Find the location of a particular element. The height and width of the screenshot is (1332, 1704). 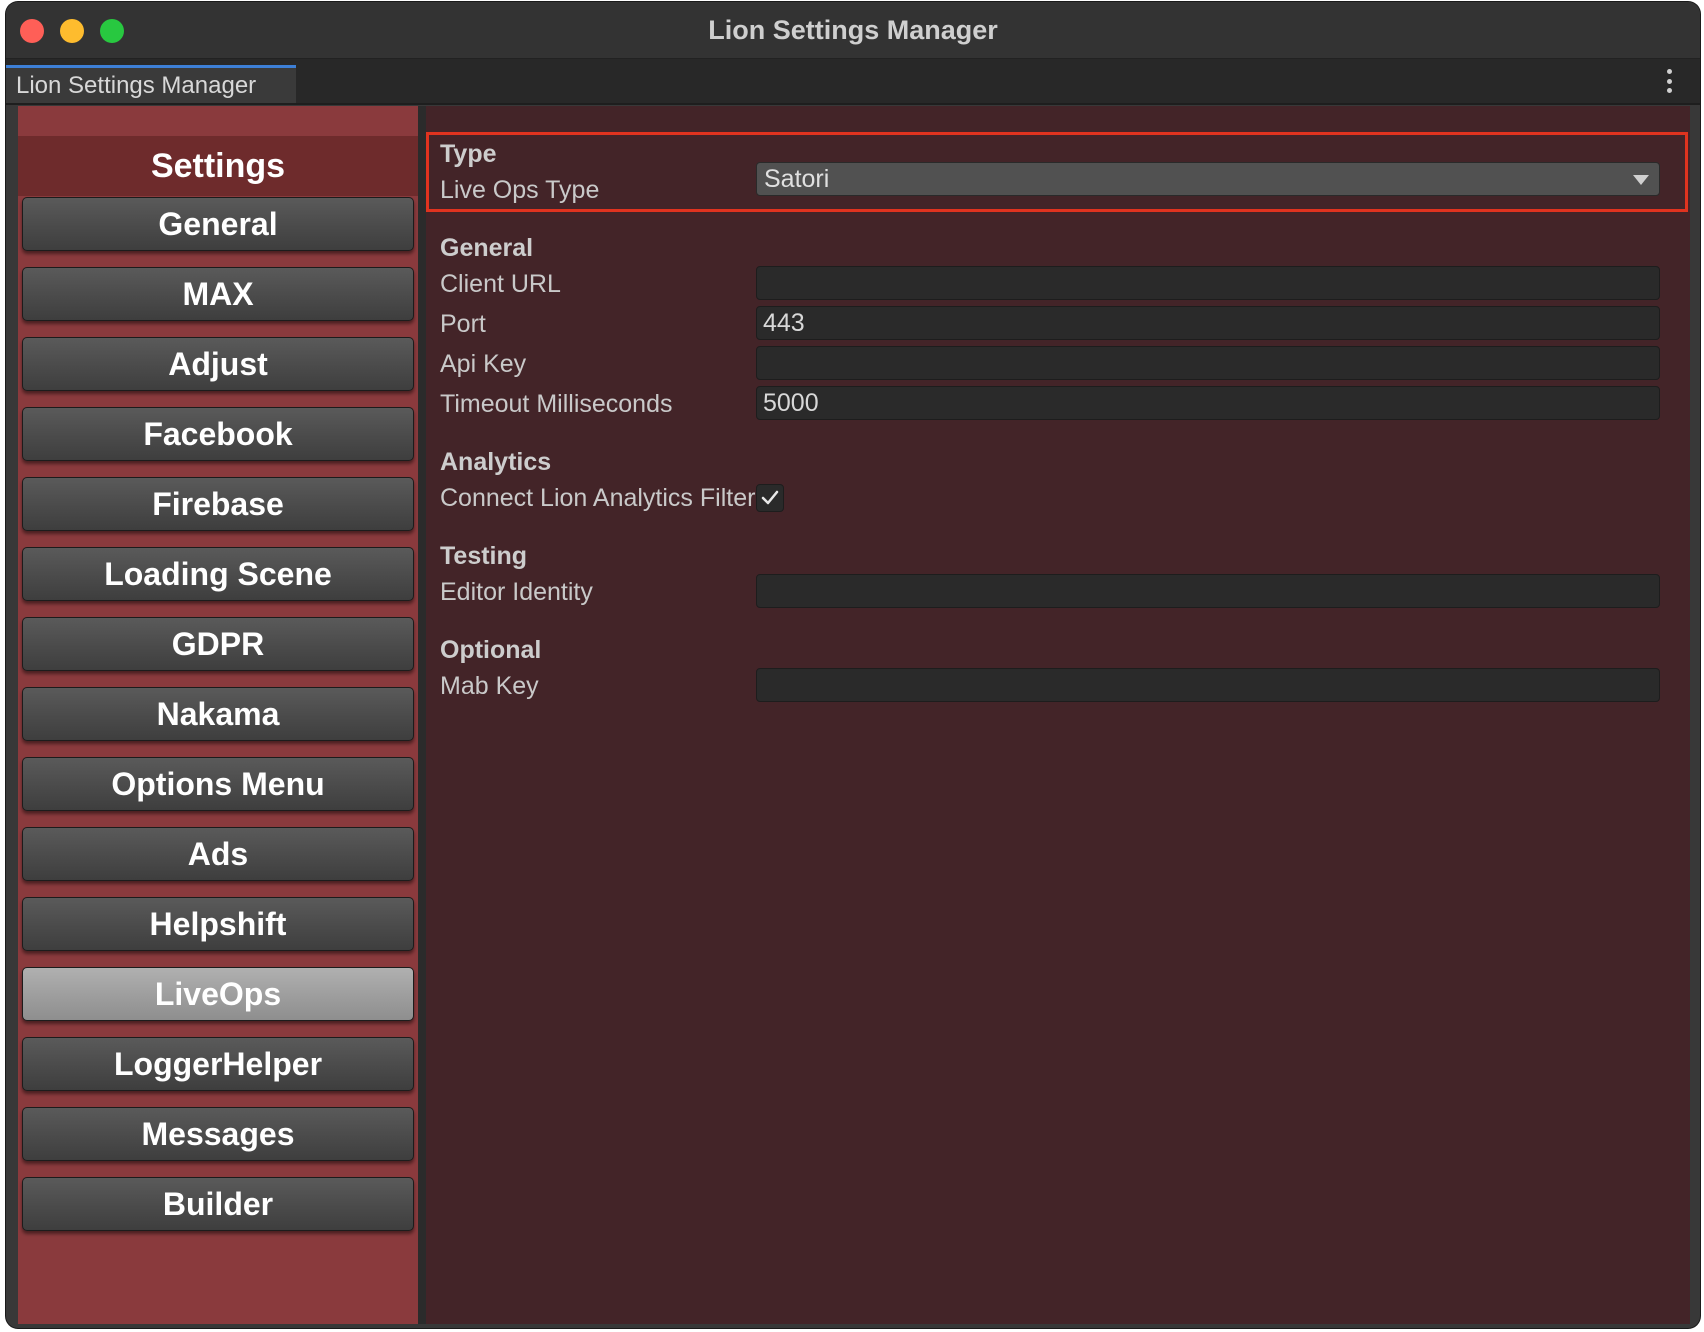

editor-identity-input is located at coordinates (1208, 591).